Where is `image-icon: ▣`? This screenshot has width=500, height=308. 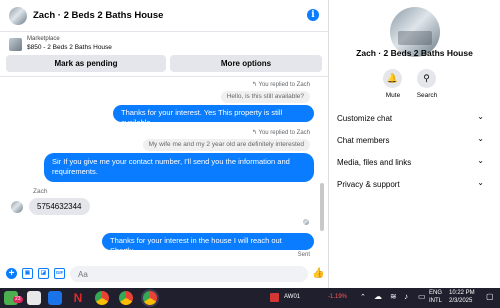 image-icon: ▣ is located at coordinates (27, 273).